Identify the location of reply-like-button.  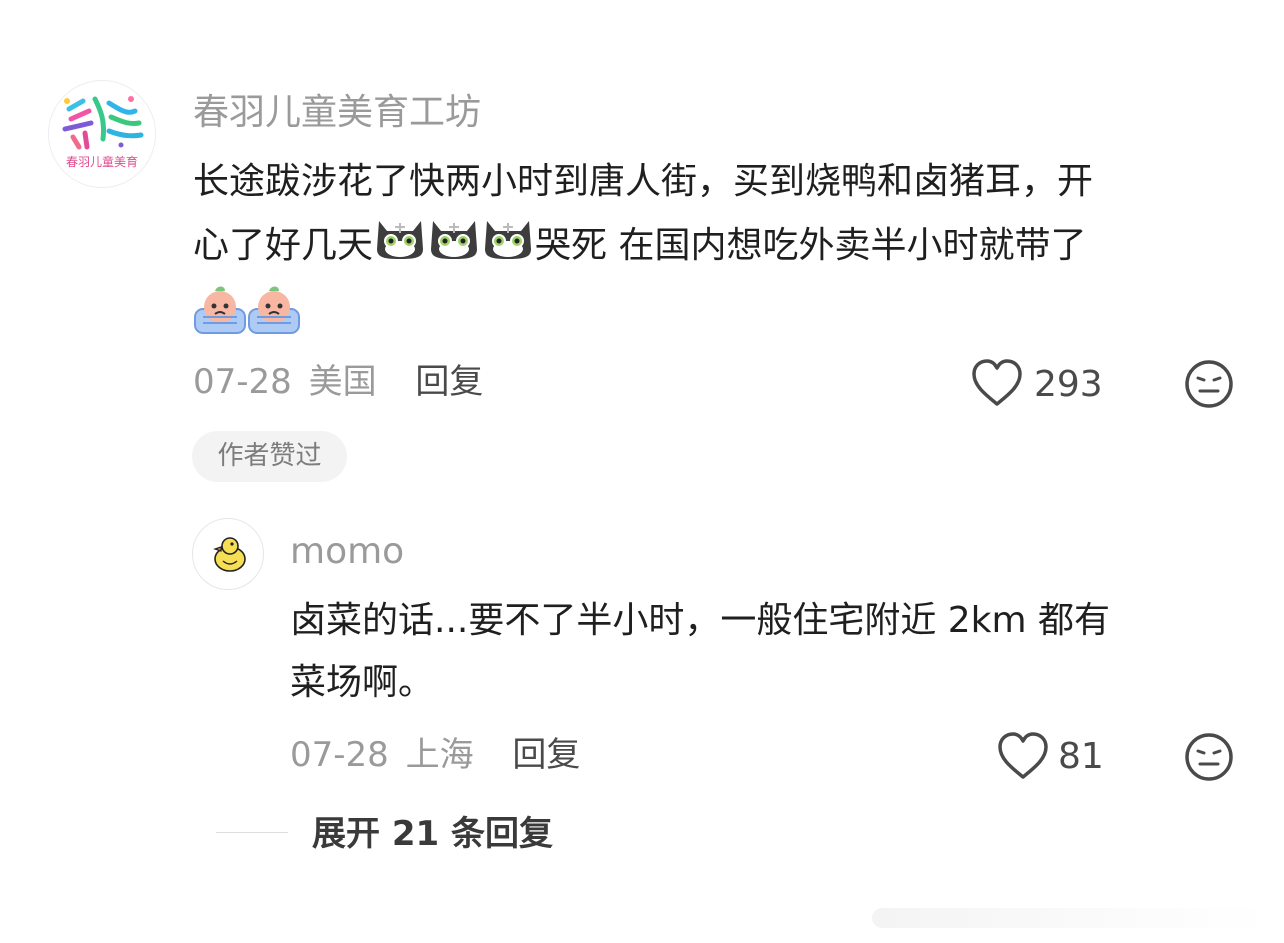
(1023, 757).